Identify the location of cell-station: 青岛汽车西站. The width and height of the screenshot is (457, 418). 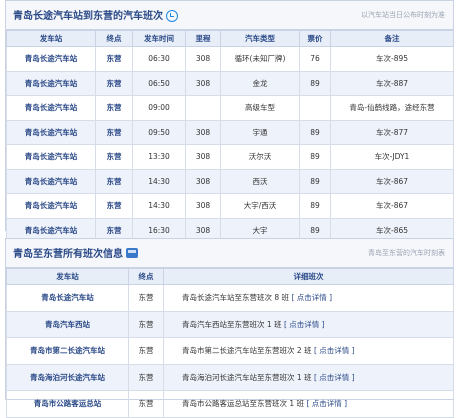
(67, 324).